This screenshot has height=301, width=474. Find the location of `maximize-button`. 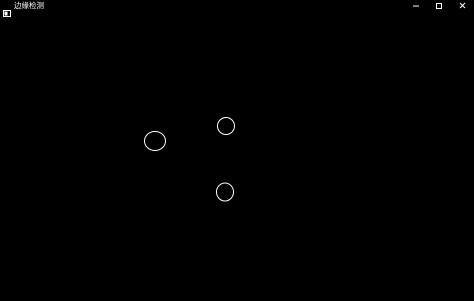

maximize-button is located at coordinates (439, 6).